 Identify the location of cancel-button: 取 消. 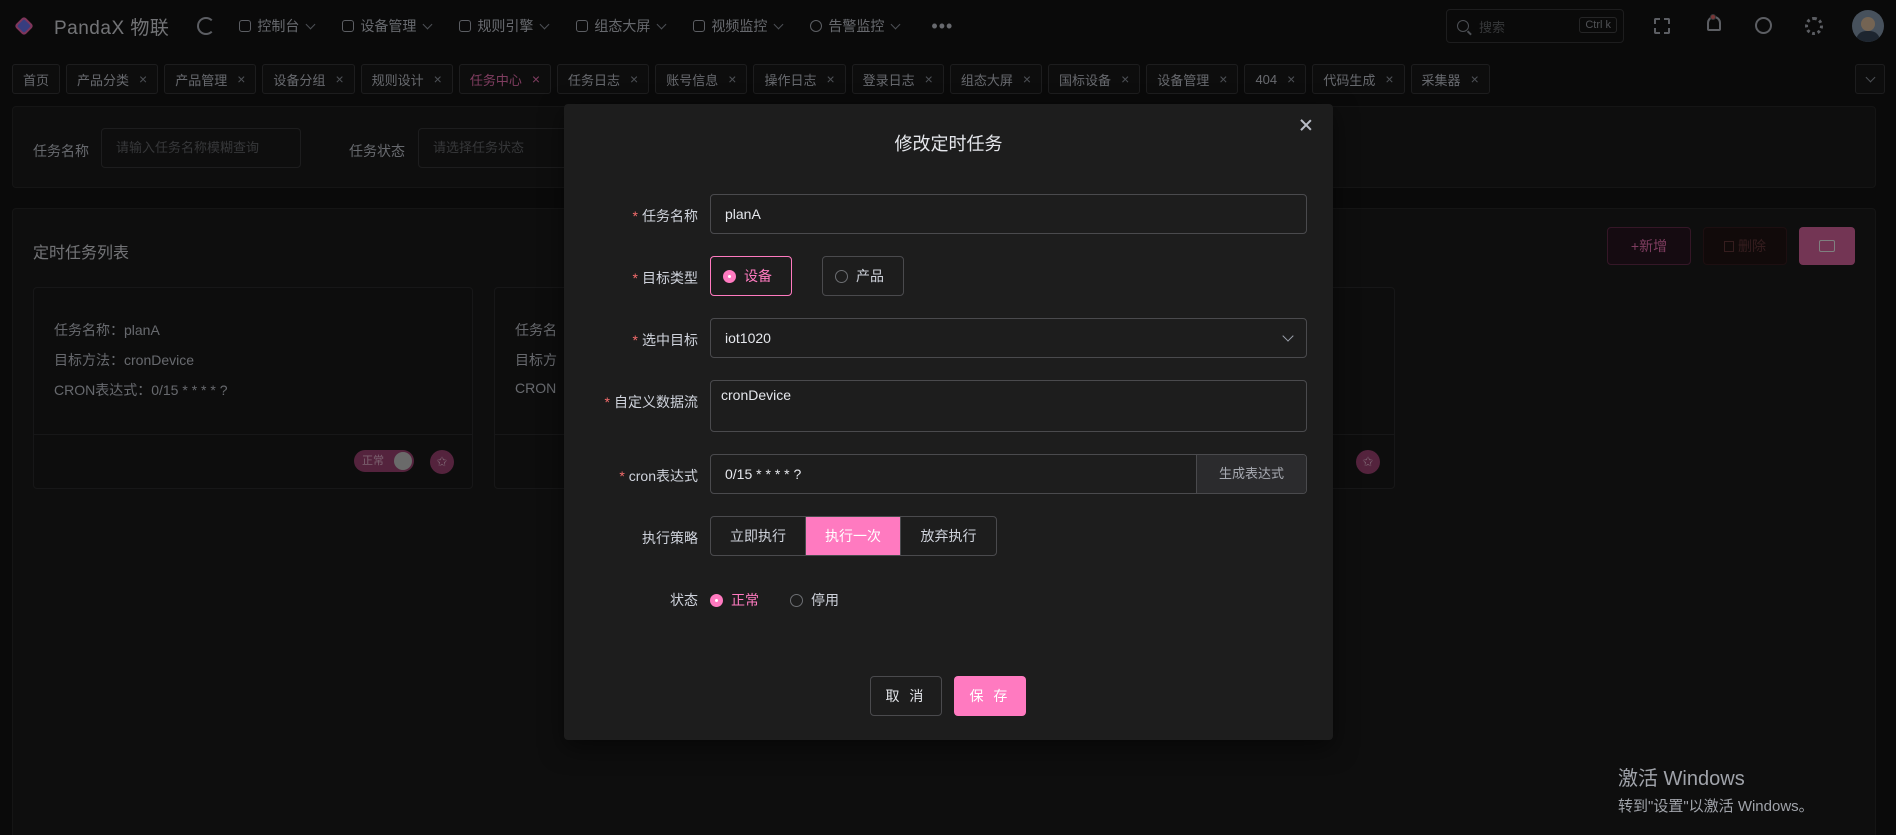
(906, 696).